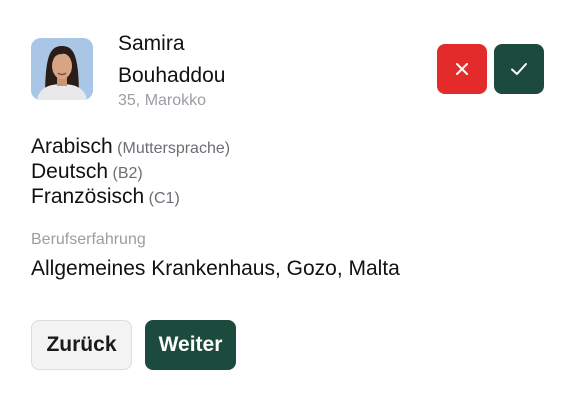 The image size is (567, 400). What do you see at coordinates (164, 198) in the screenshot?
I see `language-level: (C1)` at bounding box center [164, 198].